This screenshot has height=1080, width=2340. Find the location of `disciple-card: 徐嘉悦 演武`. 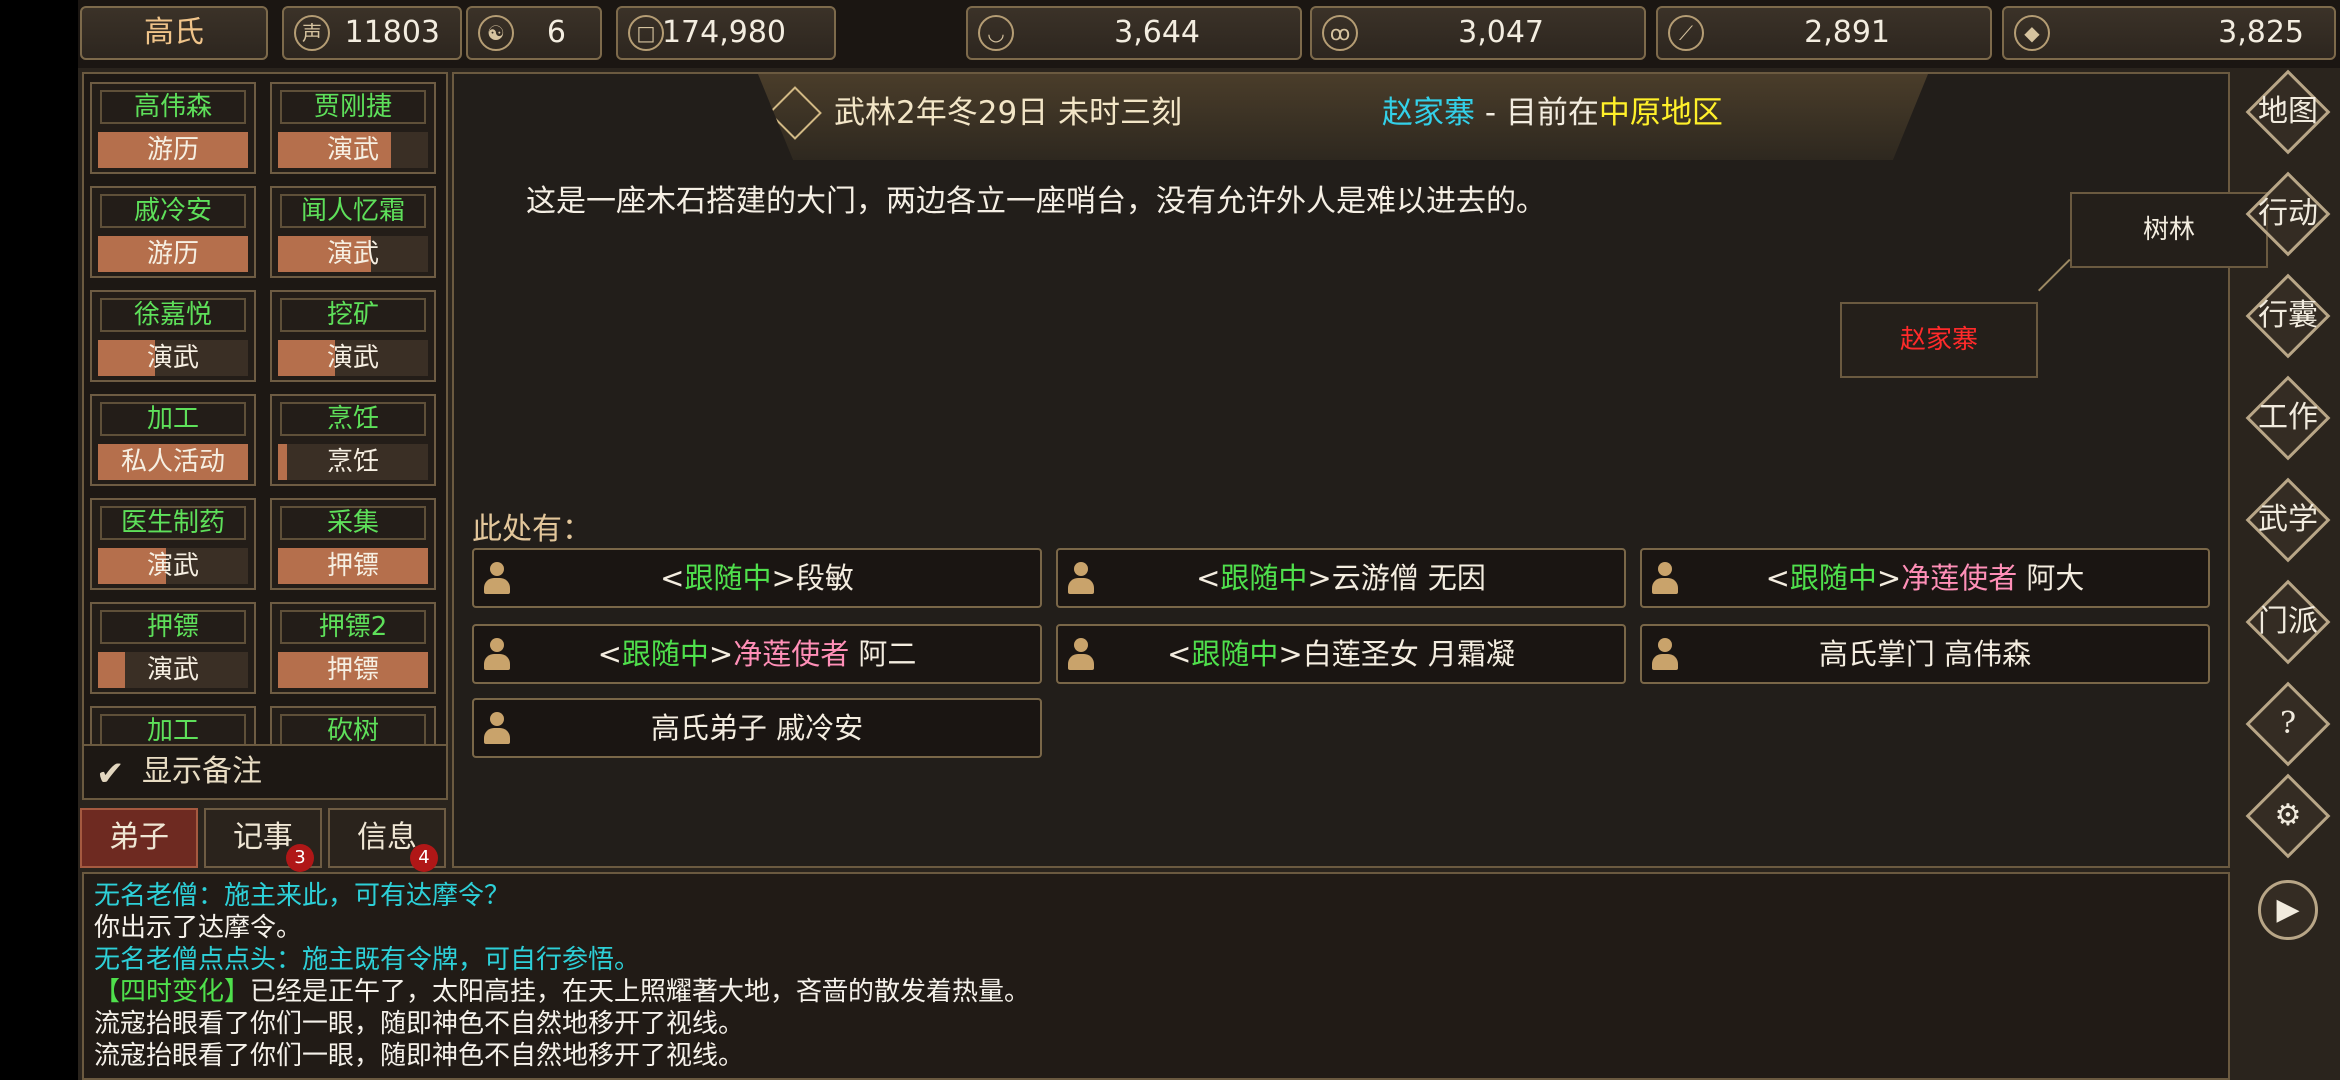

disciple-card: 徐嘉悦 演武 is located at coordinates (173, 336).